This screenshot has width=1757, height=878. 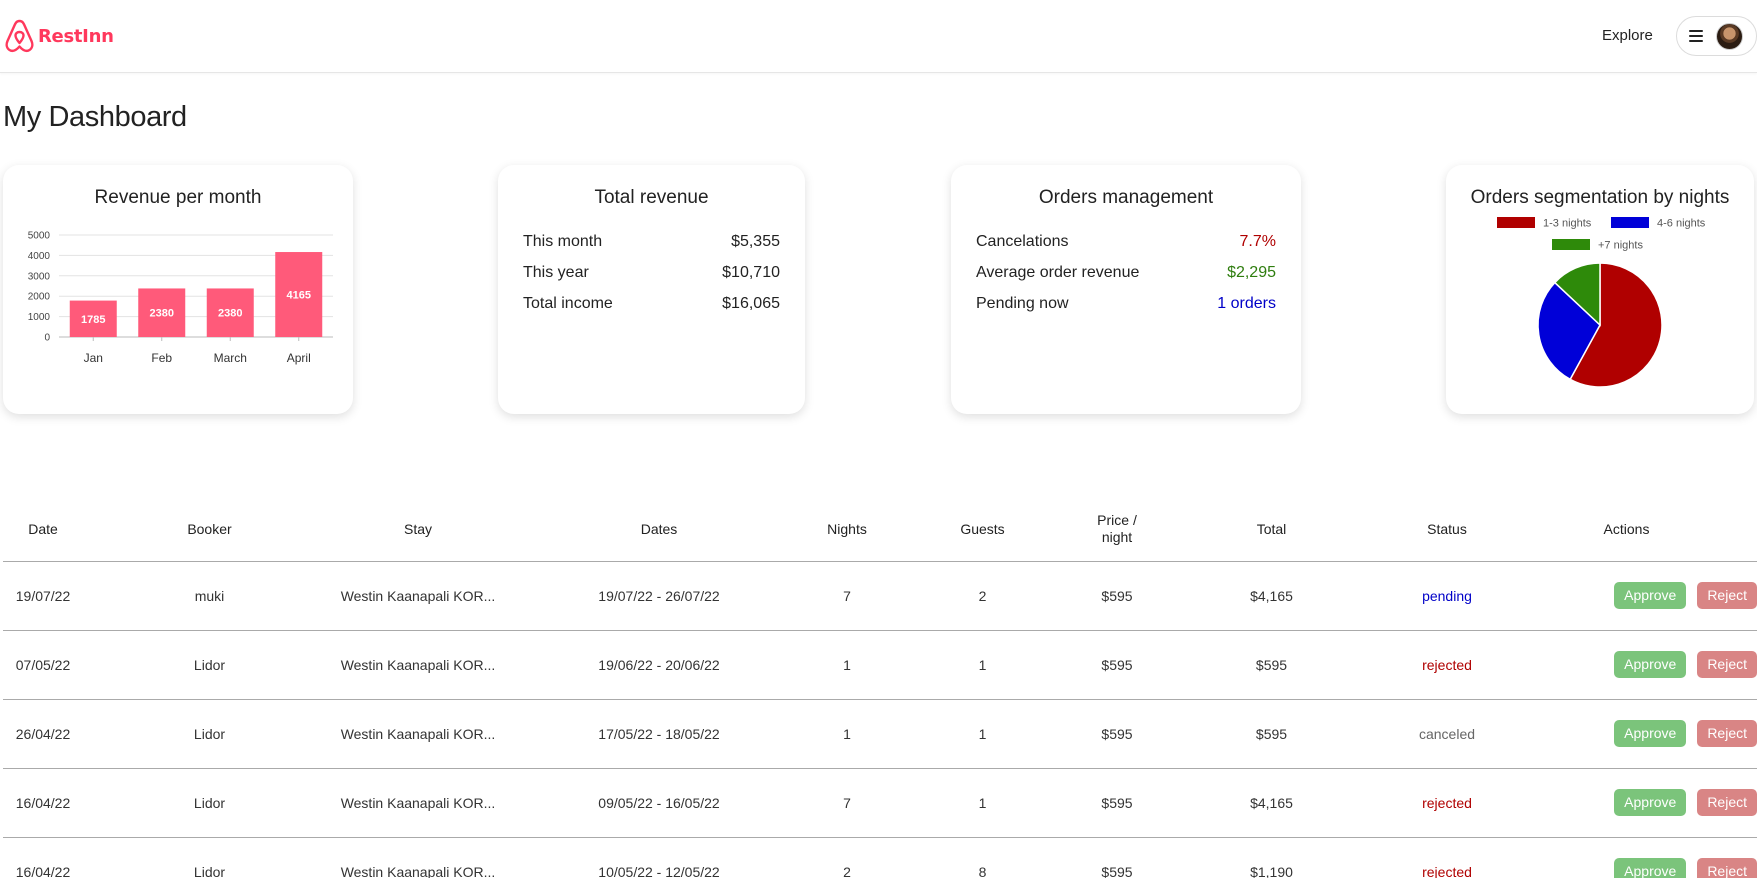 I want to click on col-header-actions: Actions, so click(x=1626, y=530).